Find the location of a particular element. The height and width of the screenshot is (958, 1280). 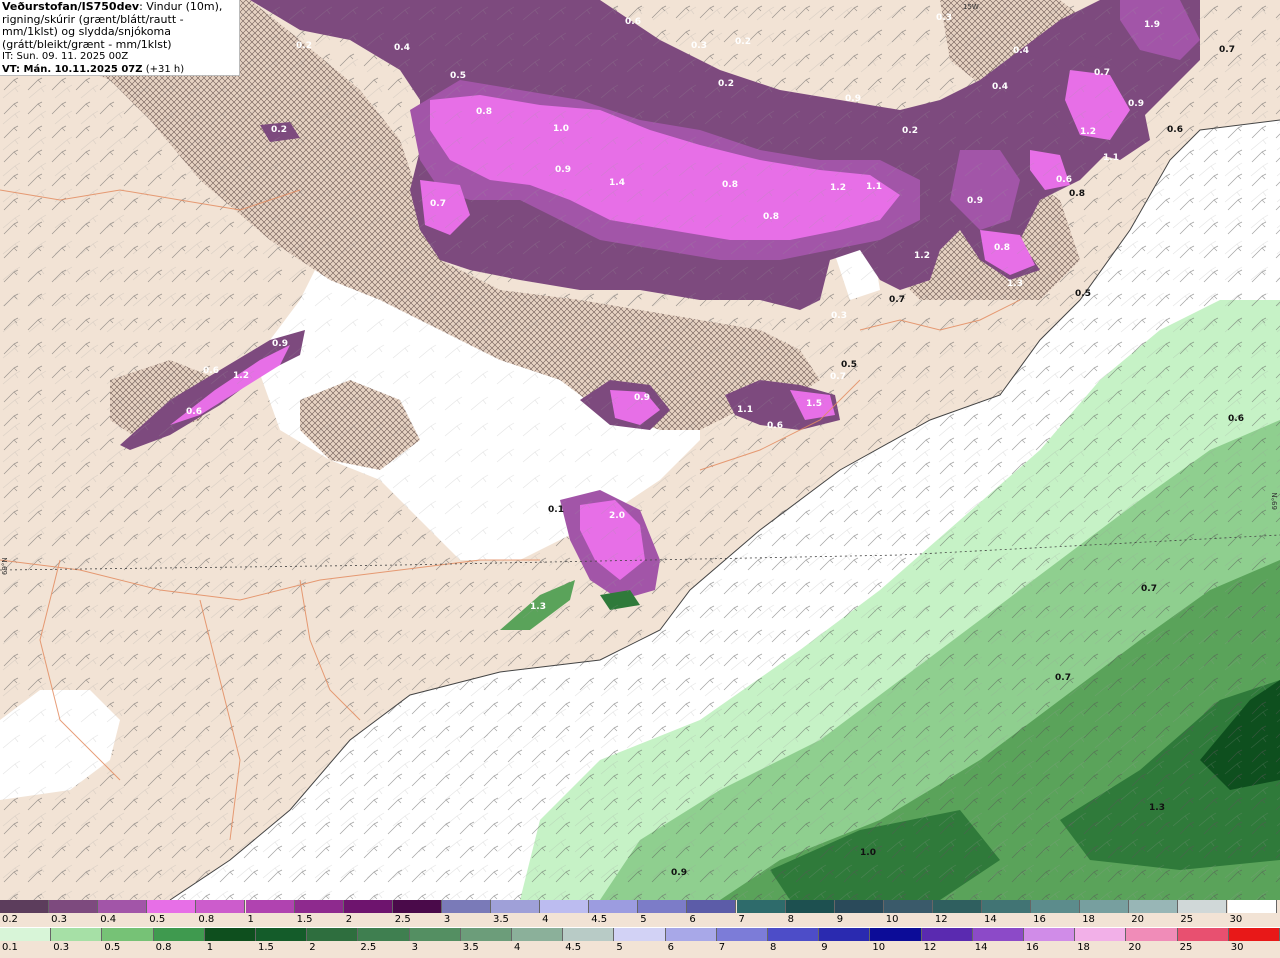

snow-scale-label: 0.2 is located at coordinates (10, 919).